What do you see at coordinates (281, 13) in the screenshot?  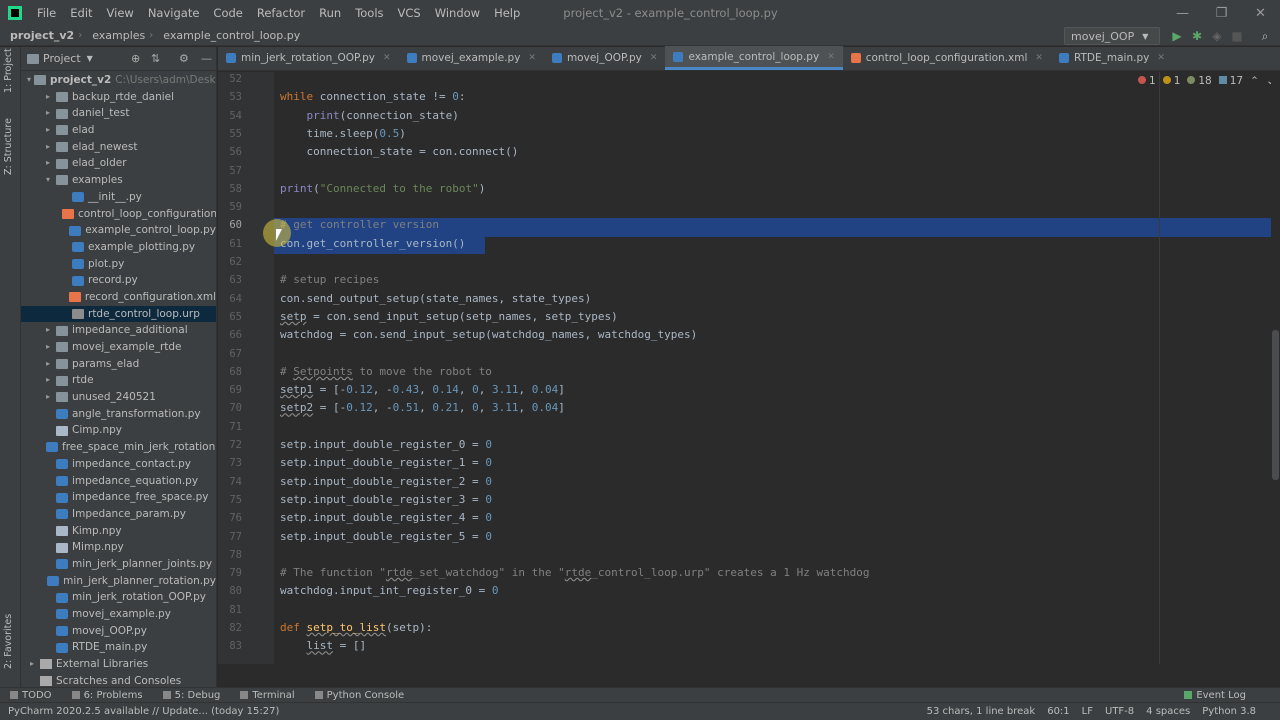 I see `menu-refactor: Refactor` at bounding box center [281, 13].